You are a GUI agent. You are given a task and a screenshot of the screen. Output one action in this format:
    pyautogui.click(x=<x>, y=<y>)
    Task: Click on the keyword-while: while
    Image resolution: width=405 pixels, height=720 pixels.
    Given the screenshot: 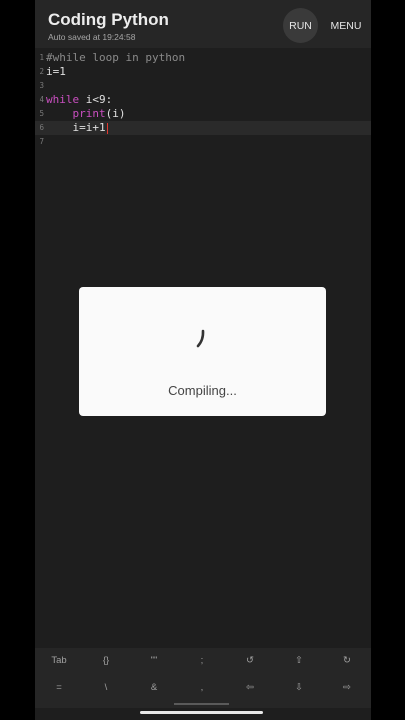 What is the action you would take?
    pyautogui.click(x=63, y=99)
    